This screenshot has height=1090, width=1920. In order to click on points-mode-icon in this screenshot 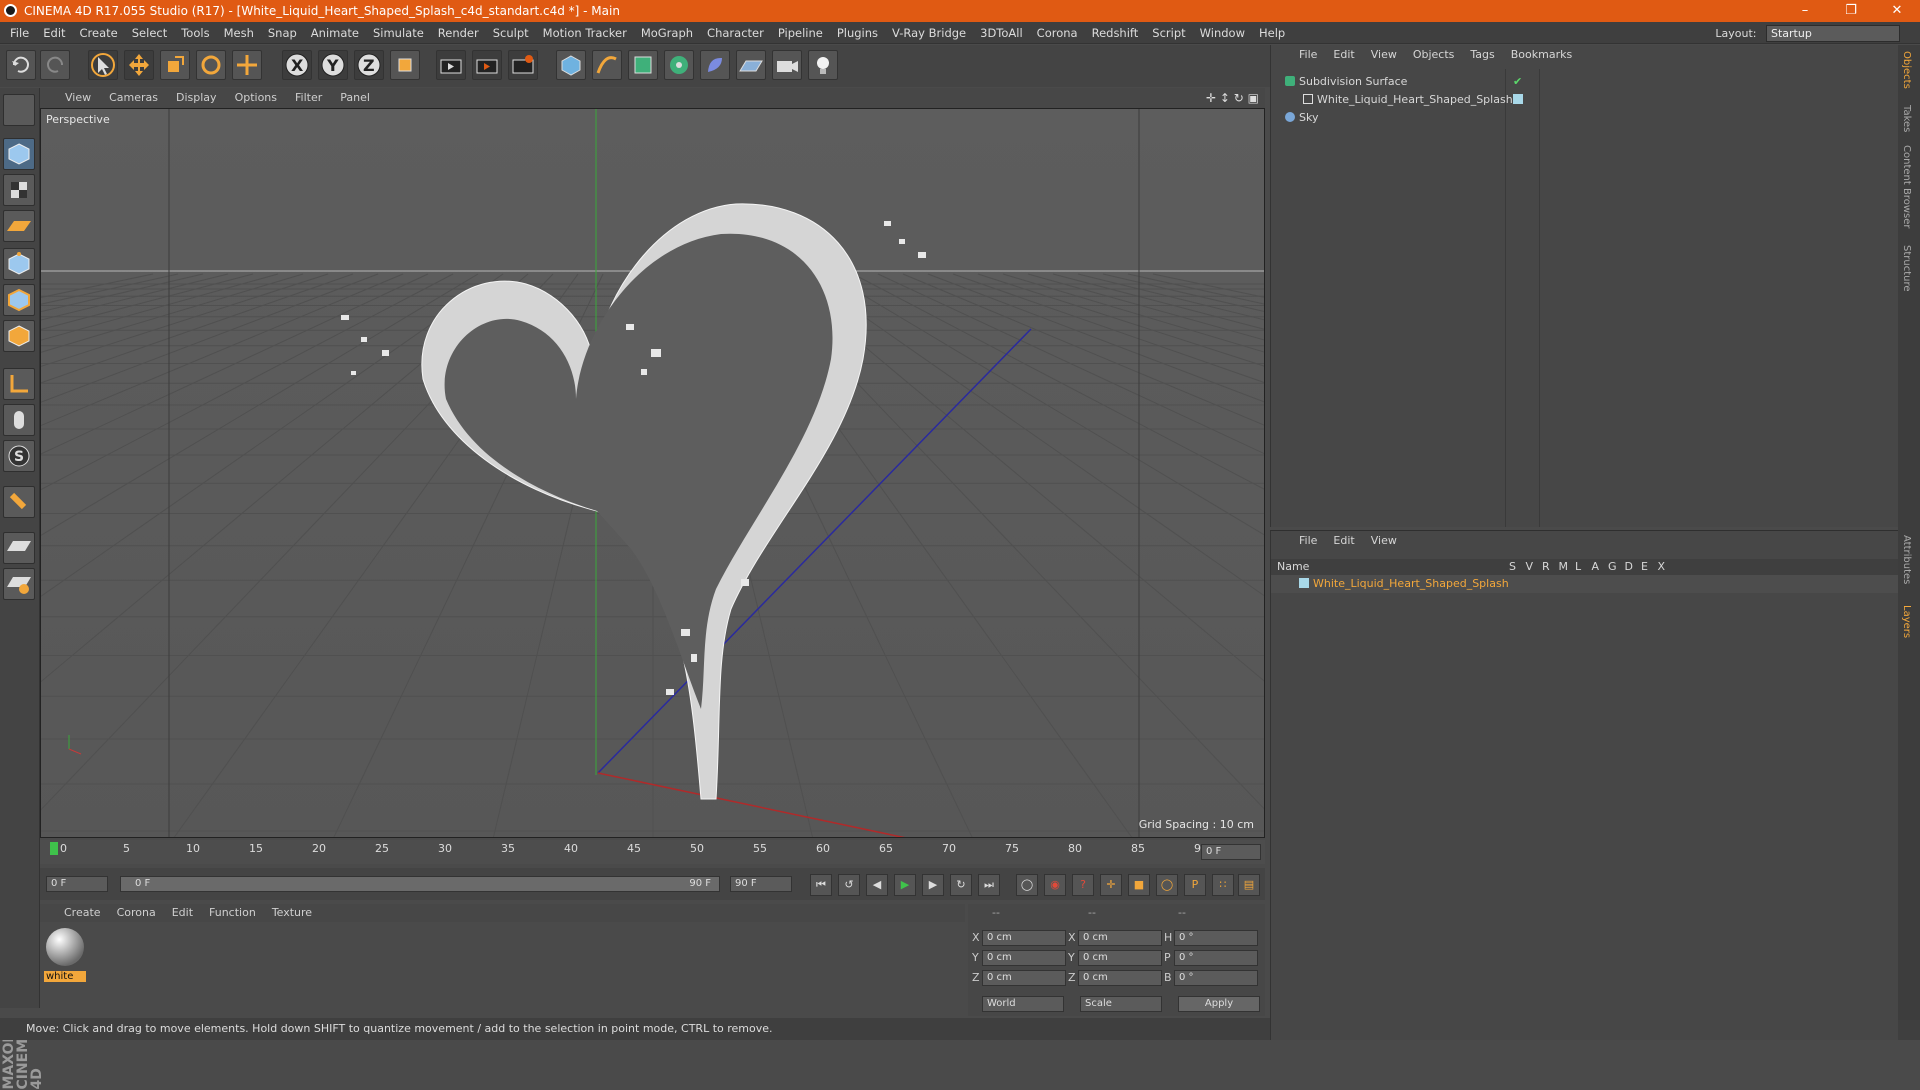, I will do `click(19, 264)`.